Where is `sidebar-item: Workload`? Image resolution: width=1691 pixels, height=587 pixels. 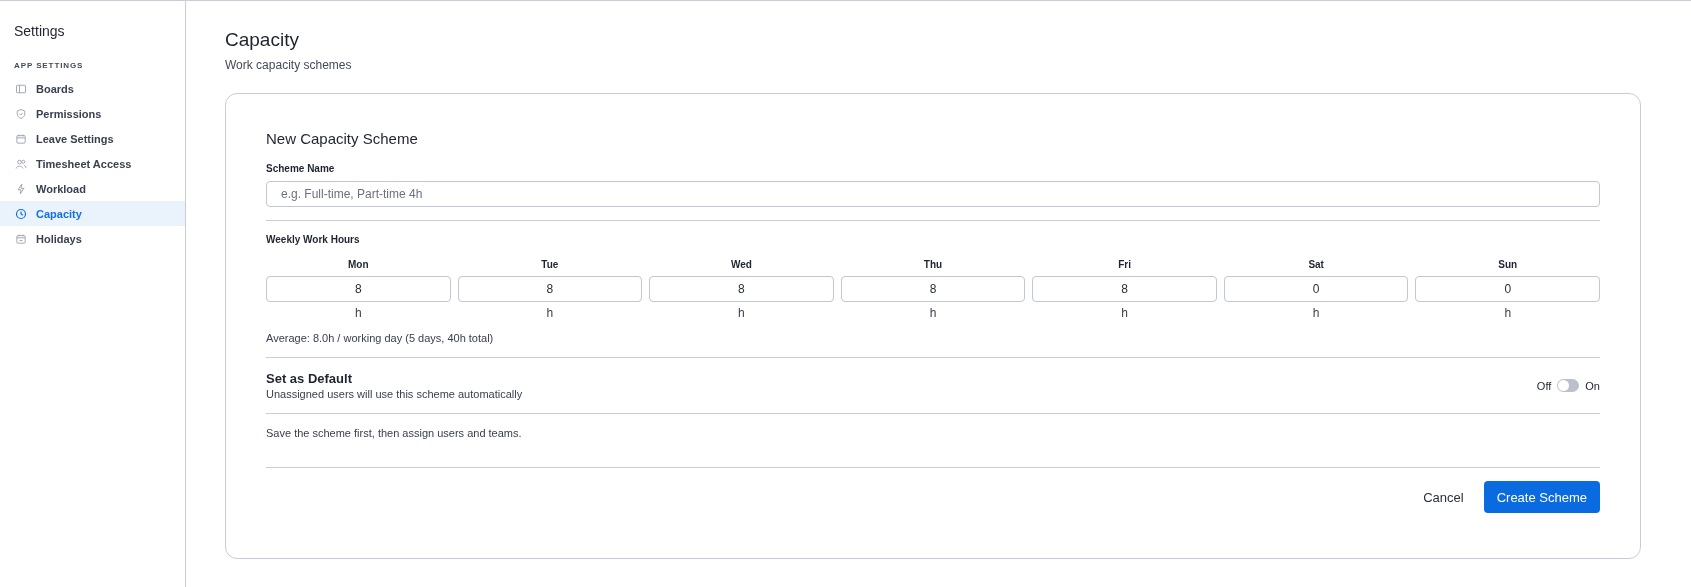
sidebar-item: Workload is located at coordinates (92, 188).